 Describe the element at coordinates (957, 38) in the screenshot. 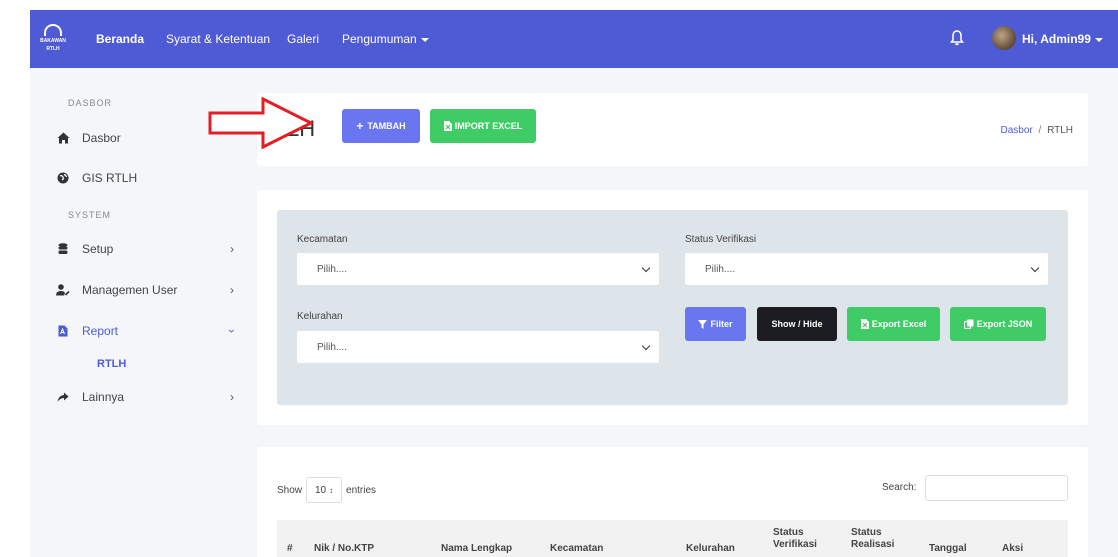

I see `bell-icon` at that location.